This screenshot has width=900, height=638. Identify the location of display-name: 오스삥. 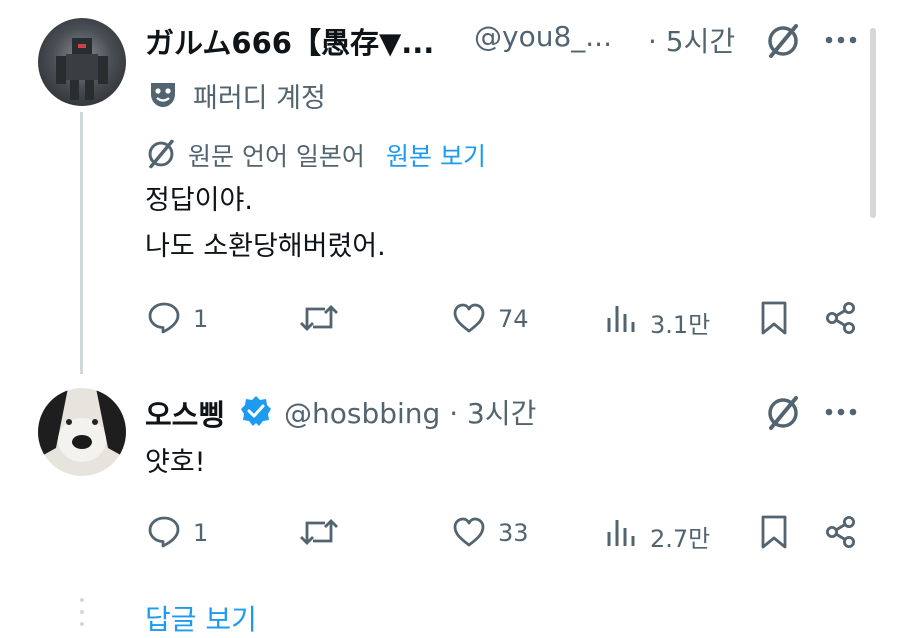
(185, 413).